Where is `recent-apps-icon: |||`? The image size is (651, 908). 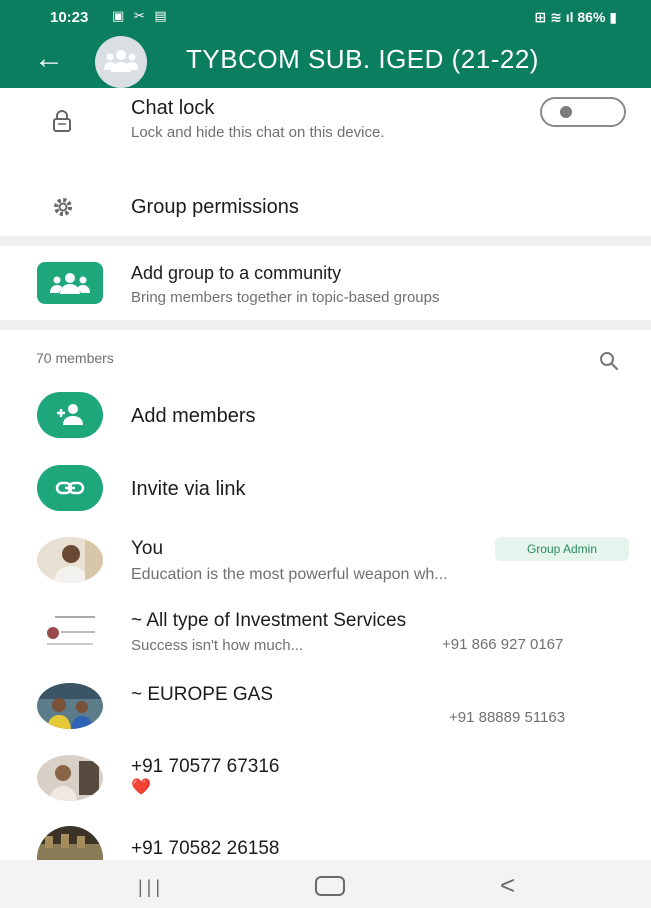
recent-apps-icon: ||| is located at coordinates (151, 887).